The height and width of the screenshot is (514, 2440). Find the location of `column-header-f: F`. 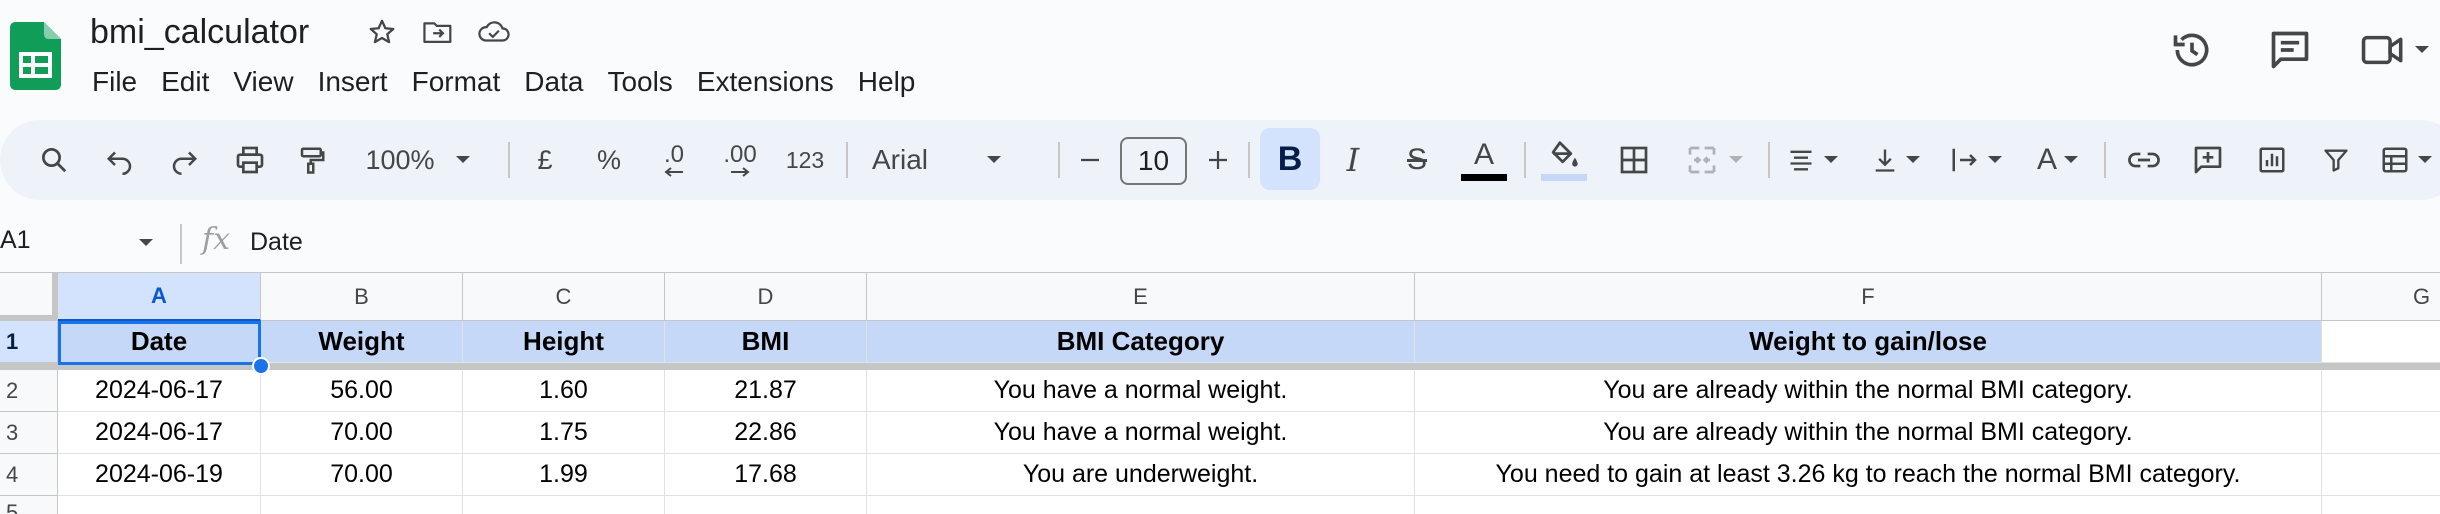

column-header-f: F is located at coordinates (1868, 297).